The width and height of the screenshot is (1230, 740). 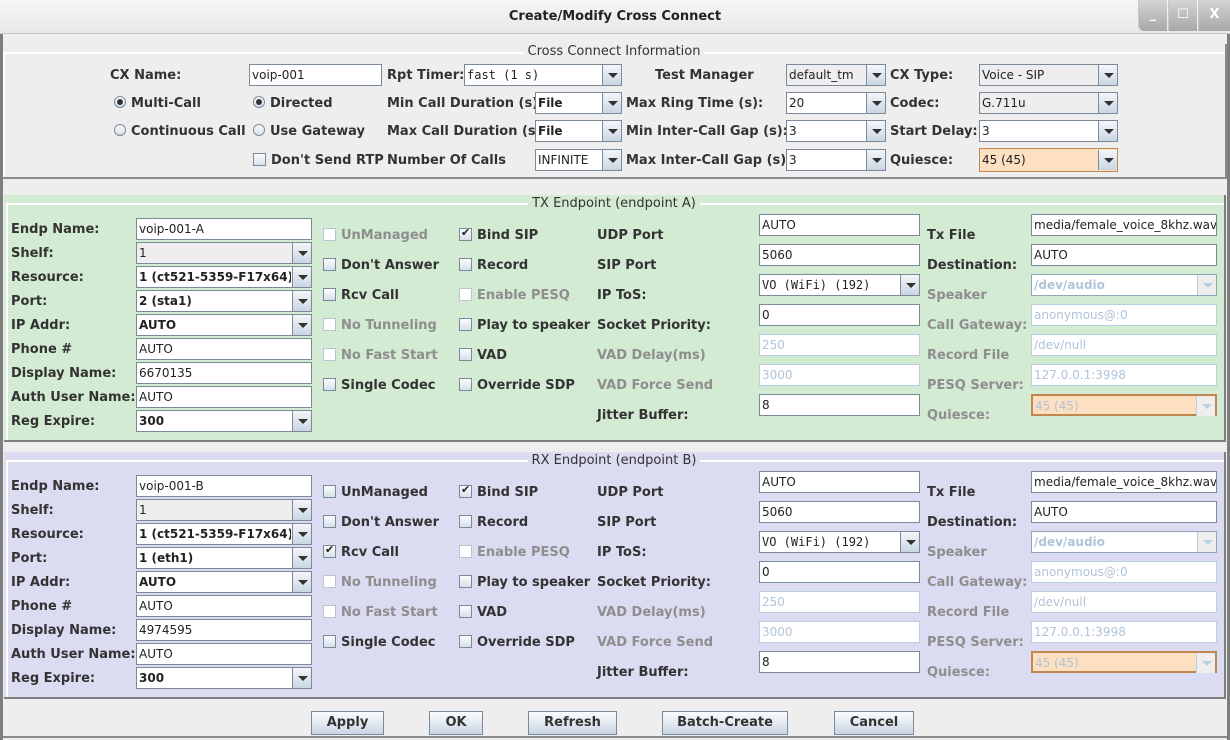 What do you see at coordinates (1048, 75) in the screenshot?
I see `cx-type-select: Voice - SIP` at bounding box center [1048, 75].